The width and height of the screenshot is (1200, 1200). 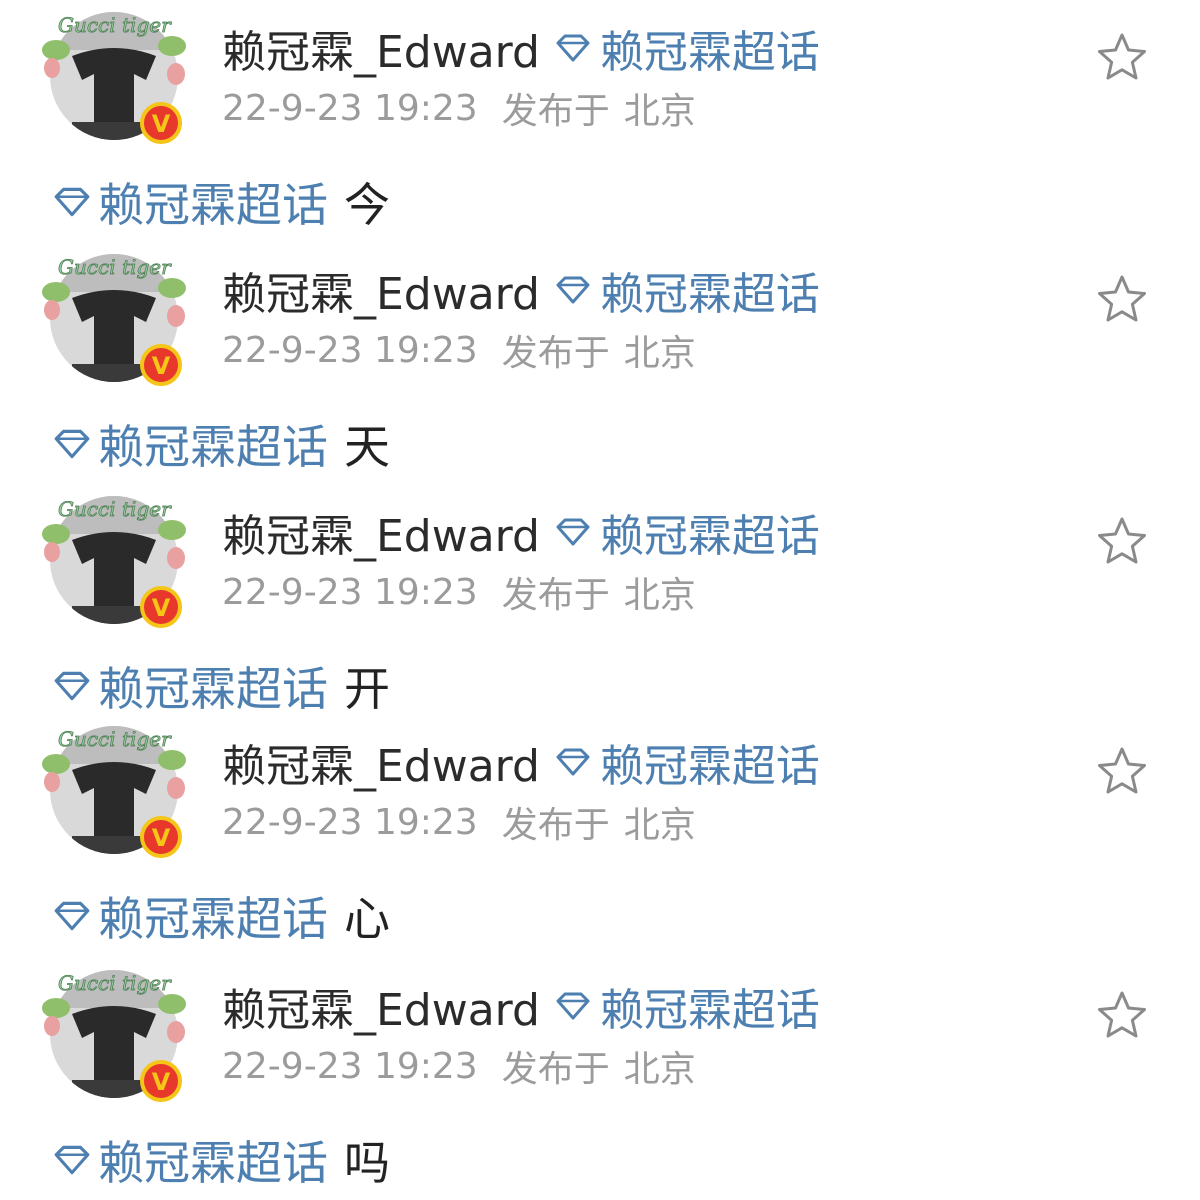 I want to click on post-text: 心, so click(x=367, y=919).